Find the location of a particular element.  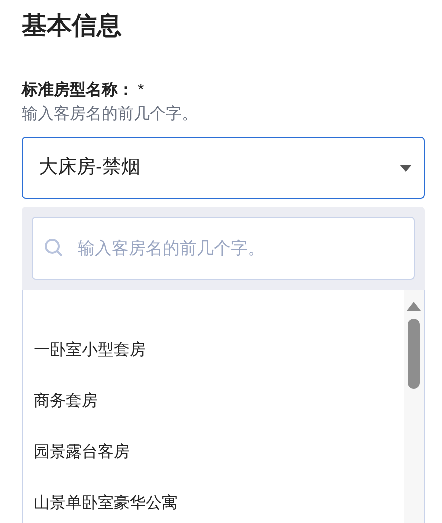

option-item: 商务套房 is located at coordinates (213, 401).